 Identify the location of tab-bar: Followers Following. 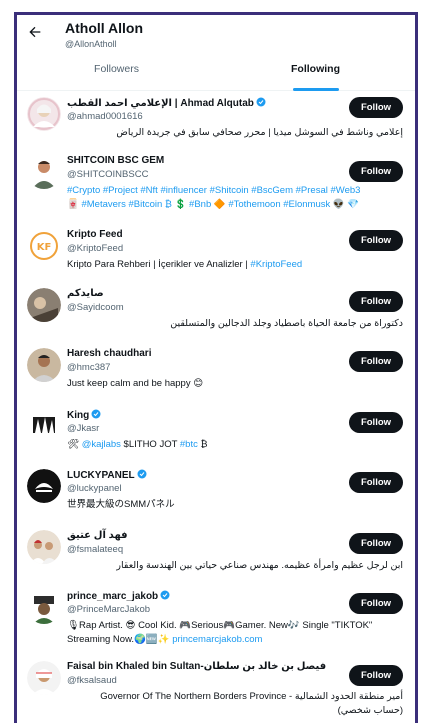
(216, 75).